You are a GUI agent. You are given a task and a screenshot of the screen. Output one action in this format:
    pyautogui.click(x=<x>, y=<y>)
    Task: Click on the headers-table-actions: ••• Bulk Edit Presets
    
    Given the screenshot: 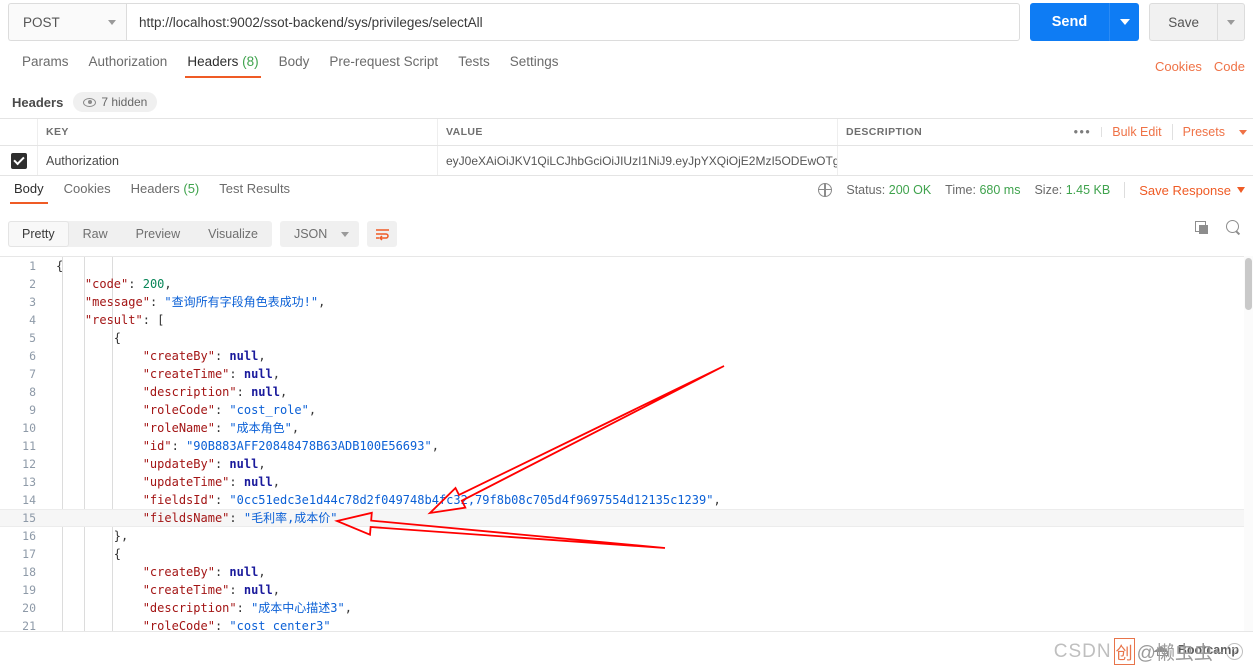 What is the action you would take?
    pyautogui.click(x=1155, y=132)
    